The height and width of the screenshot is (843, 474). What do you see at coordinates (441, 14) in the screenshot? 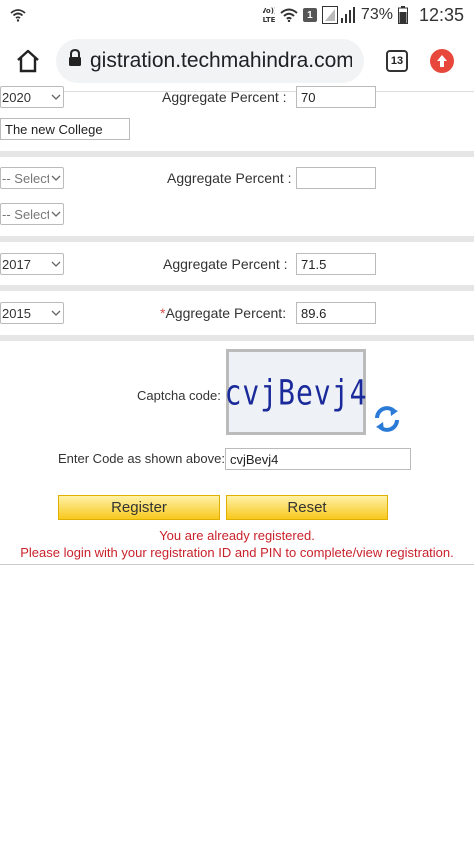
I see `clock: 12:35` at bounding box center [441, 14].